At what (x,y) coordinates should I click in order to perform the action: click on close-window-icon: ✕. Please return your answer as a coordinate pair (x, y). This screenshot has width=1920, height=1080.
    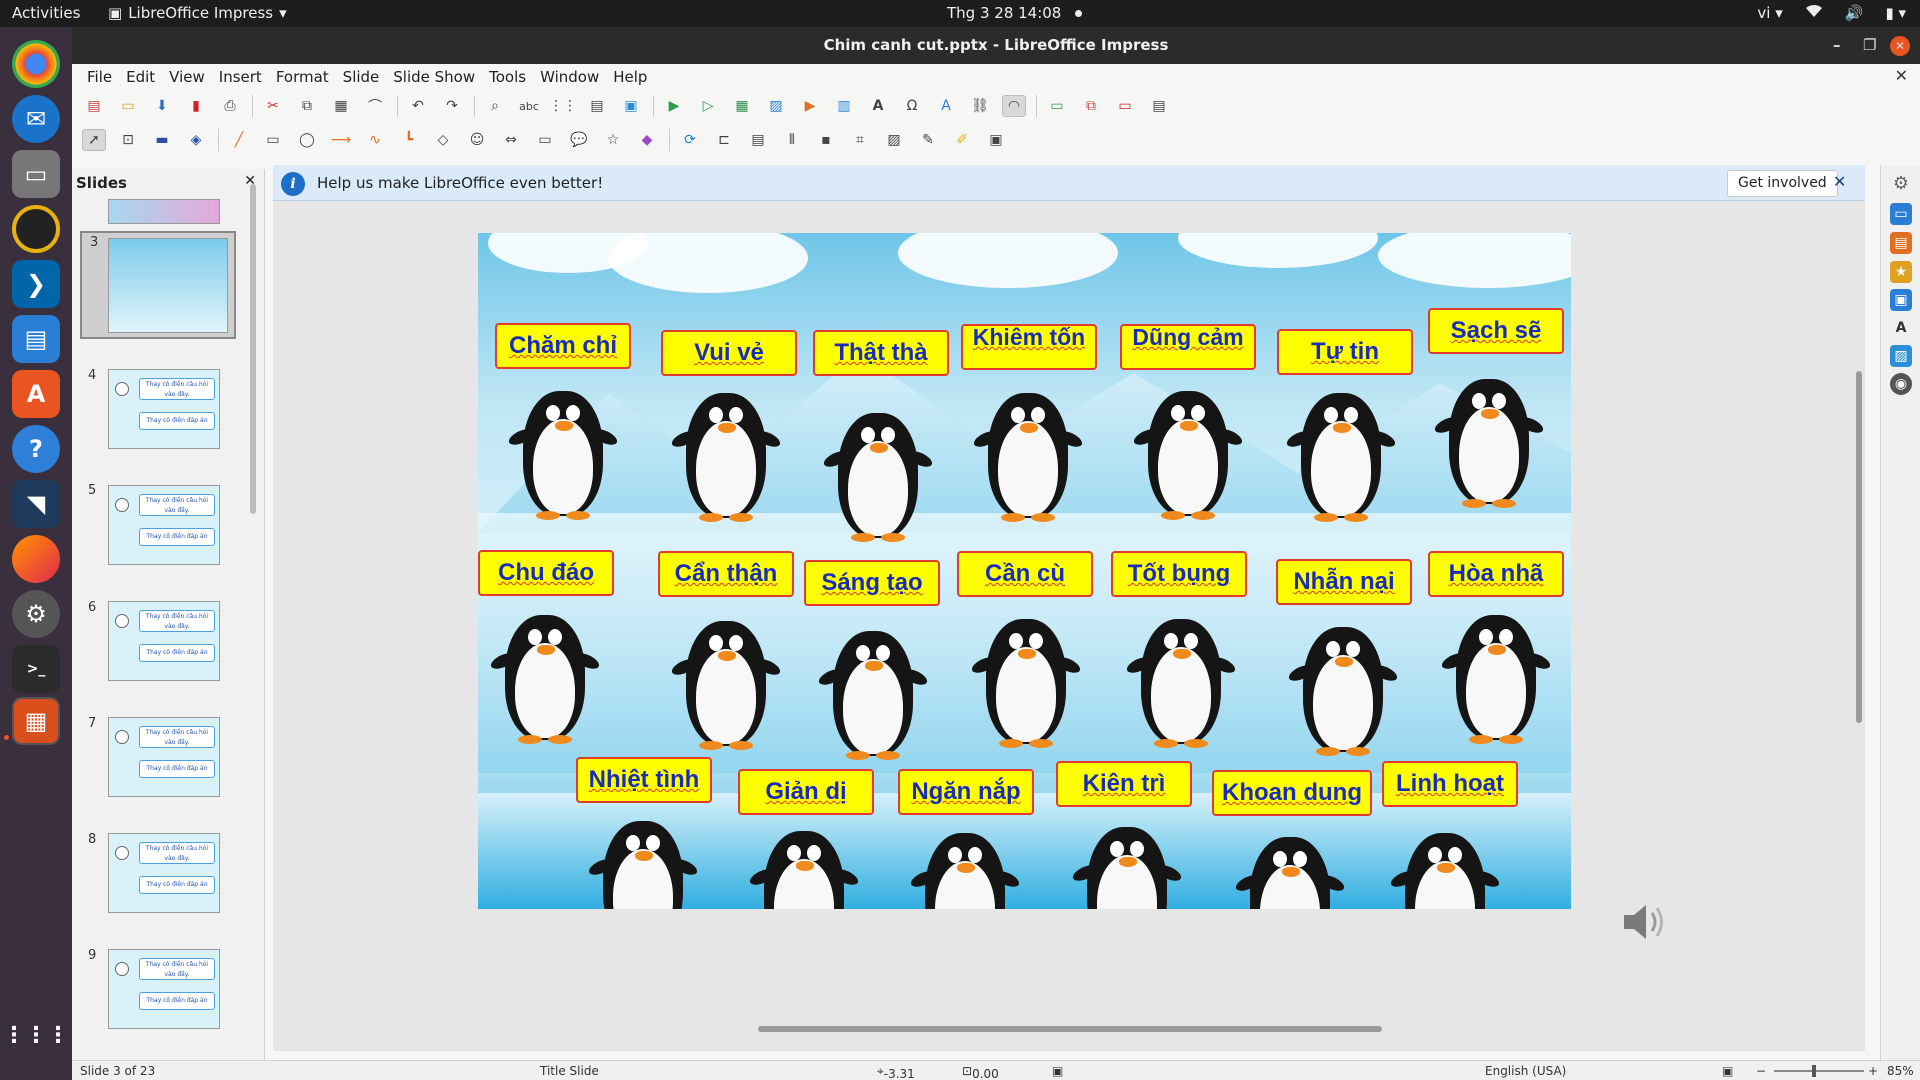
    Looking at the image, I should click on (1900, 46).